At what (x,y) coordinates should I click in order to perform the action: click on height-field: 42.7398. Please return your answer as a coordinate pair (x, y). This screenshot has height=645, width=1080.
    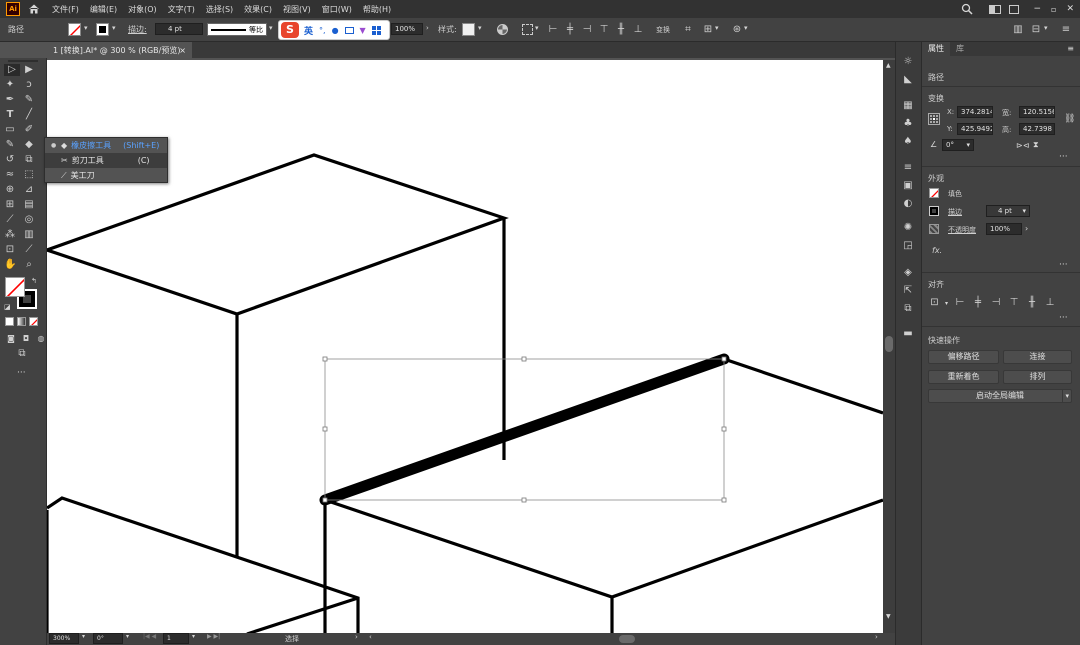
    Looking at the image, I should click on (1037, 129).